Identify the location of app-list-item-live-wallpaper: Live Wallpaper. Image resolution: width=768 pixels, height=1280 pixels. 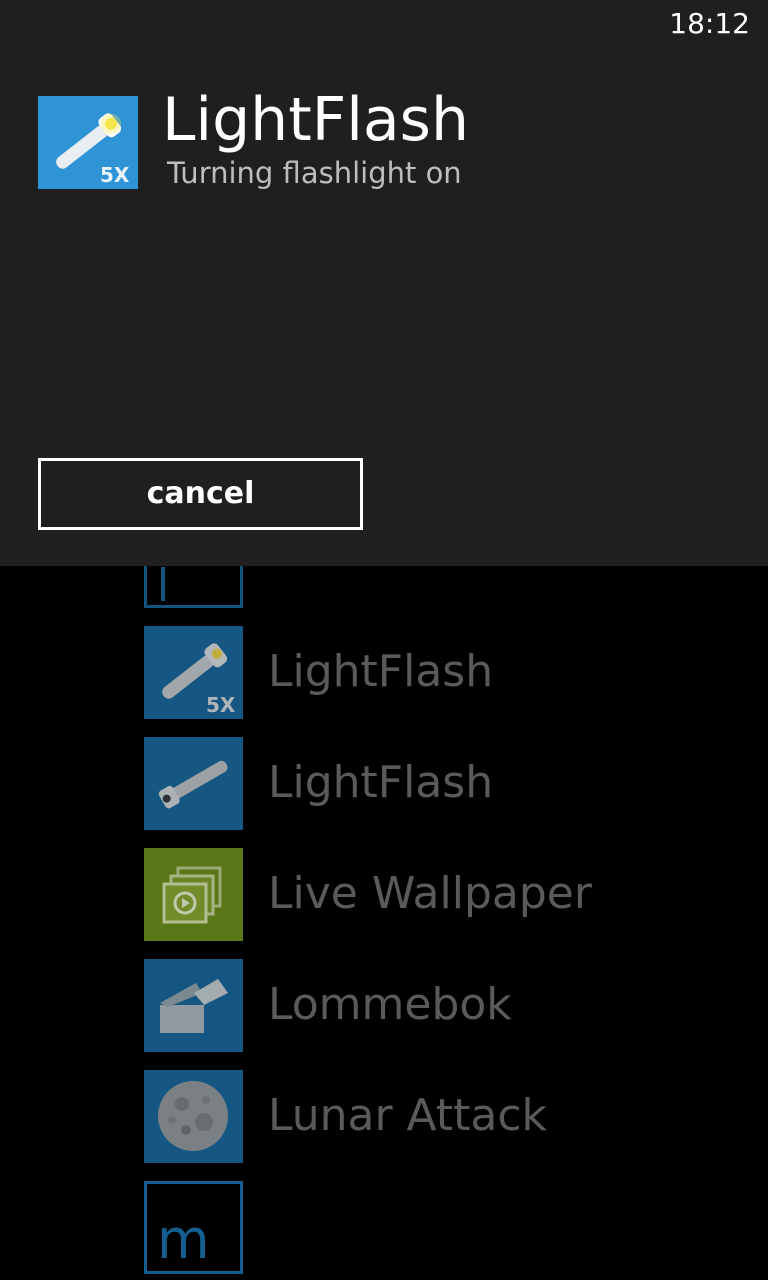
(444, 894).